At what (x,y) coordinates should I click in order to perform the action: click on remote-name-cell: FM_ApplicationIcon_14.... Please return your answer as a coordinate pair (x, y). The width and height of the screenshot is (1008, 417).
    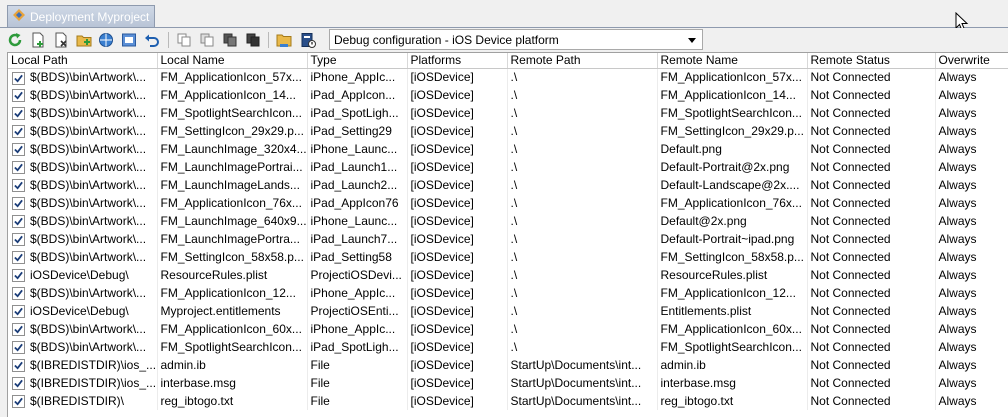
    Looking at the image, I should click on (732, 95).